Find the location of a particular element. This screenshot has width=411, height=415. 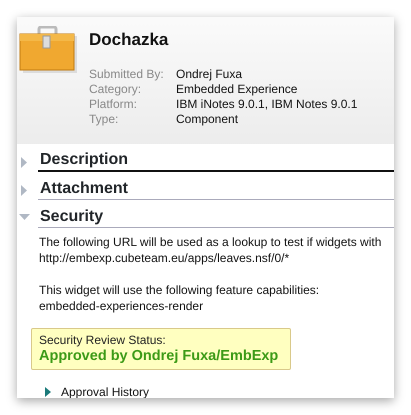

section-header: Security is located at coordinates (216, 217).